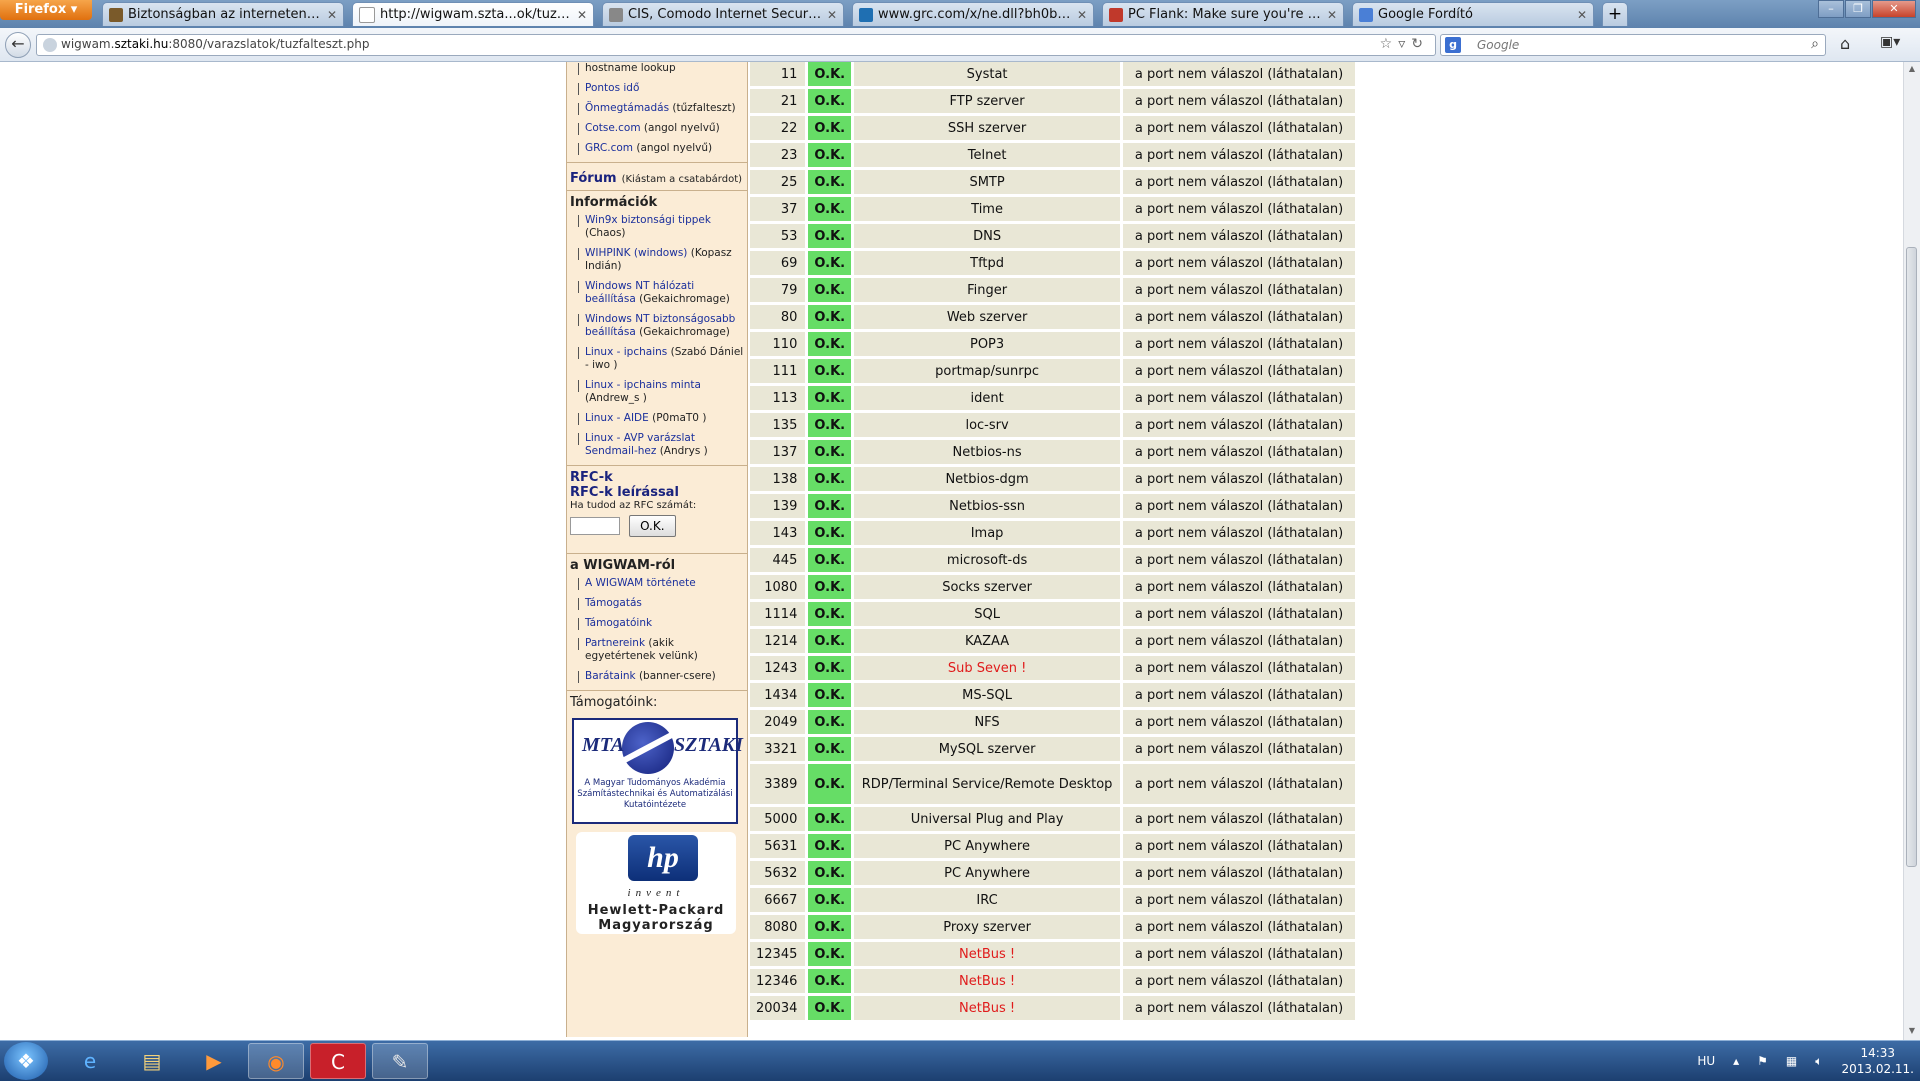  I want to click on minimize-button: –, so click(1831, 9).